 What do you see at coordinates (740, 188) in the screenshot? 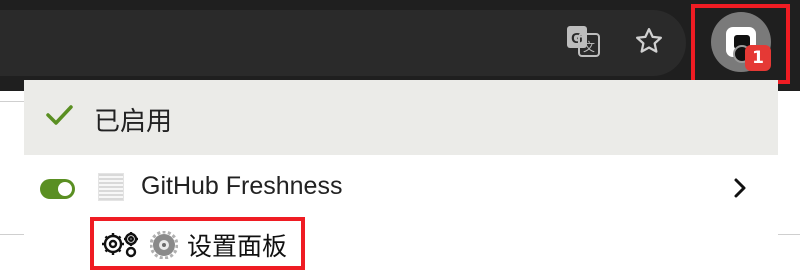
I see `chevron-right-icon` at bounding box center [740, 188].